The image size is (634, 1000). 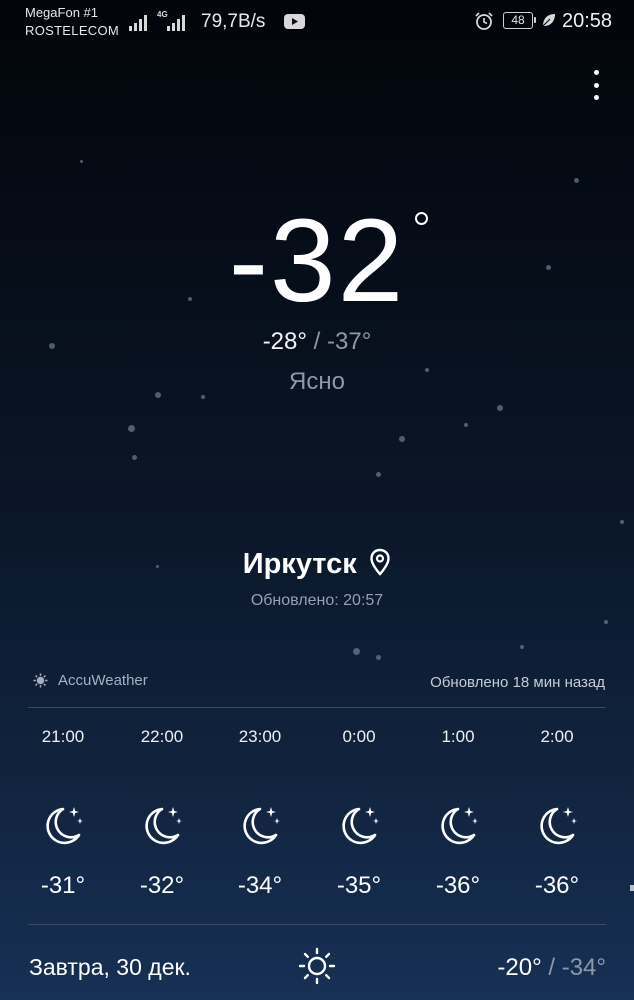 I want to click on hour-time: 22:00, so click(x=162, y=736).